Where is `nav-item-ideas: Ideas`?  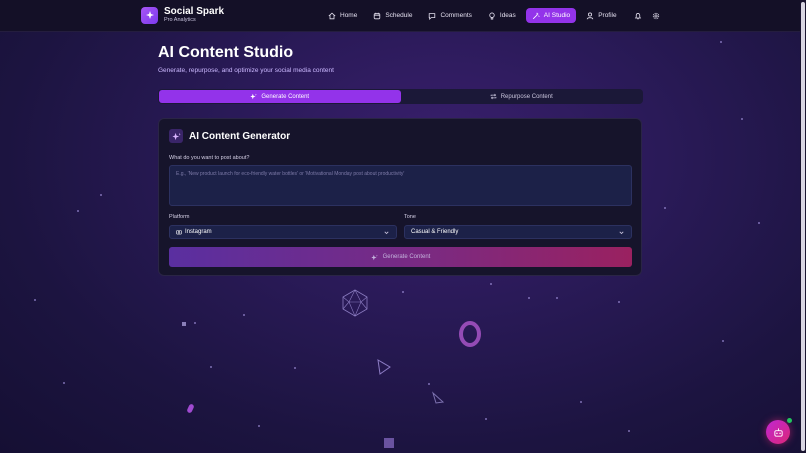 nav-item-ideas: Ideas is located at coordinates (502, 15).